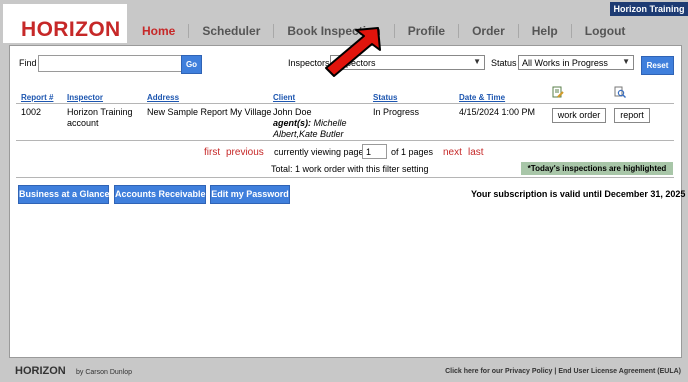 The height and width of the screenshot is (382, 688). What do you see at coordinates (28, 63) in the screenshot?
I see `find-label: Find` at bounding box center [28, 63].